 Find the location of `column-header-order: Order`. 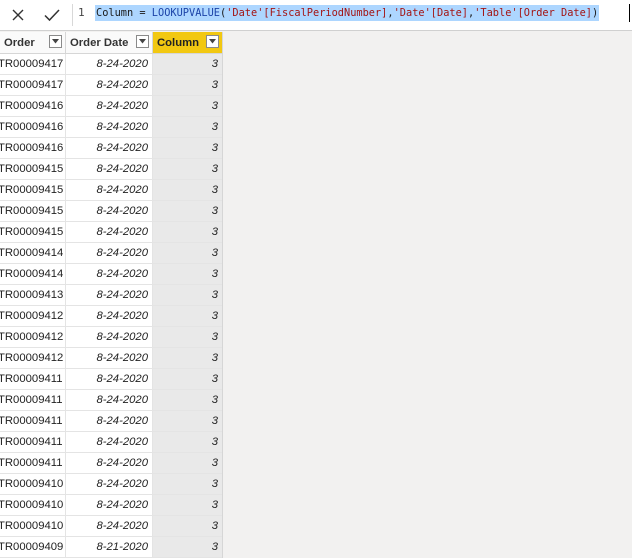

column-header-order: Order is located at coordinates (33, 42).